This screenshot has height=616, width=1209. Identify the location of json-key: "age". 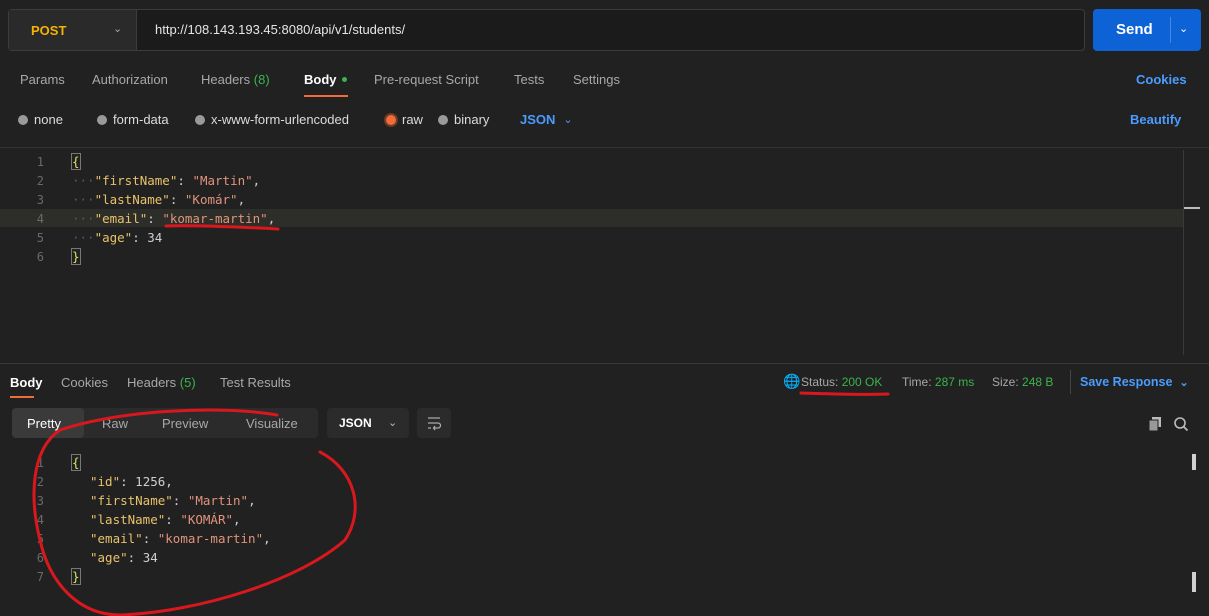
(113, 237).